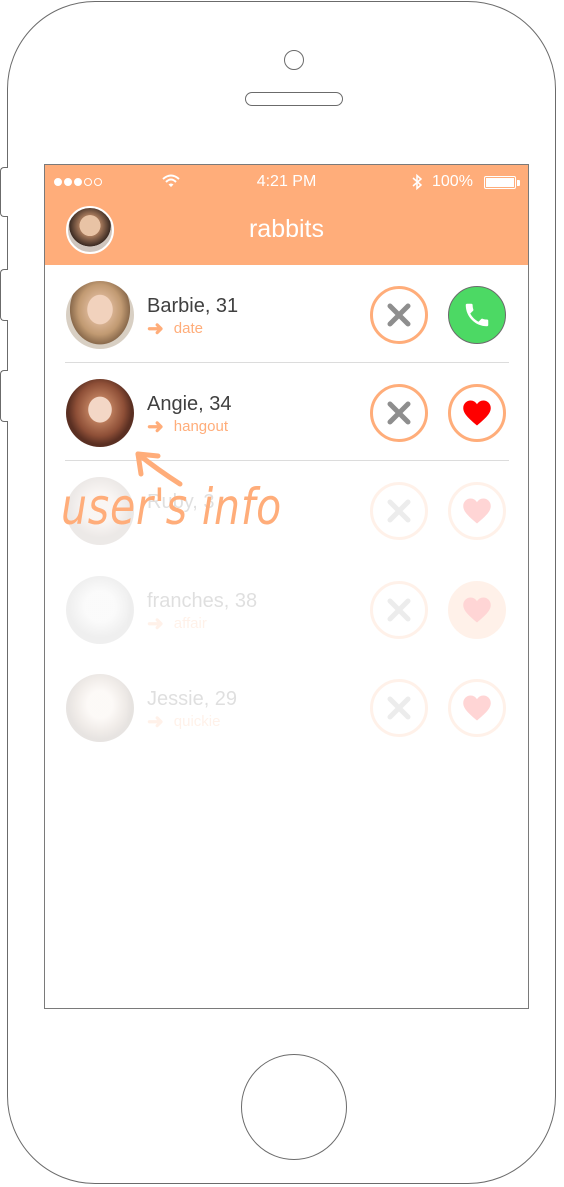 The height and width of the screenshot is (1187, 564). What do you see at coordinates (286, 609) in the screenshot?
I see `list-item: franches, 38 ➜ affair` at bounding box center [286, 609].